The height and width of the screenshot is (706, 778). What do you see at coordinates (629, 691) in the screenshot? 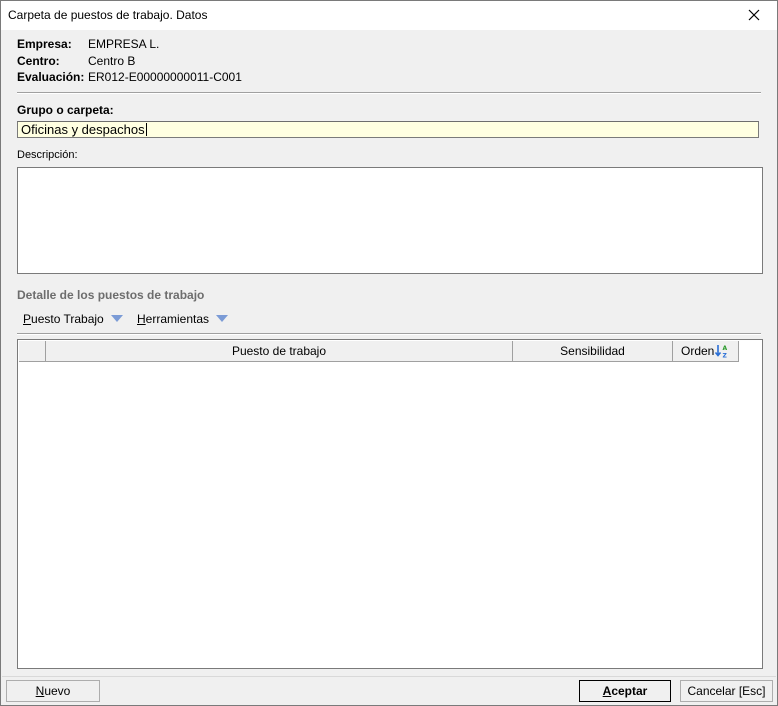
I see `aceptar-button-label: ceptar` at bounding box center [629, 691].